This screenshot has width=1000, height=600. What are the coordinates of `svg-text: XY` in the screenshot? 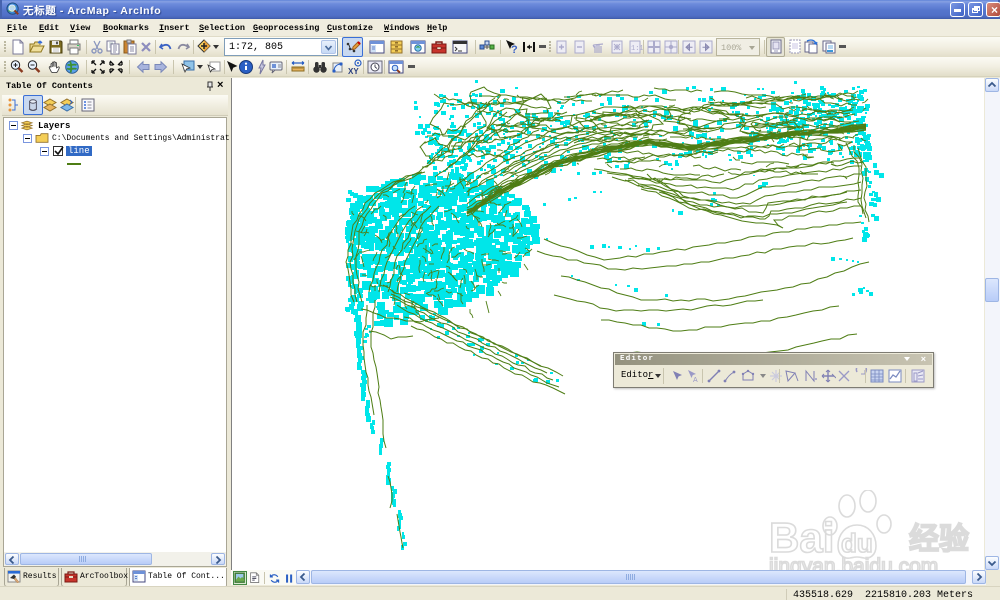 It's located at (353, 71).